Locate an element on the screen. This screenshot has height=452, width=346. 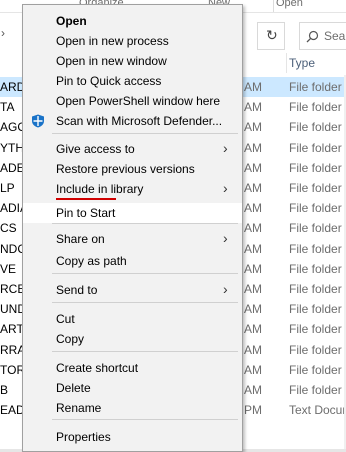
row-name: ART is located at coordinates (12, 329).